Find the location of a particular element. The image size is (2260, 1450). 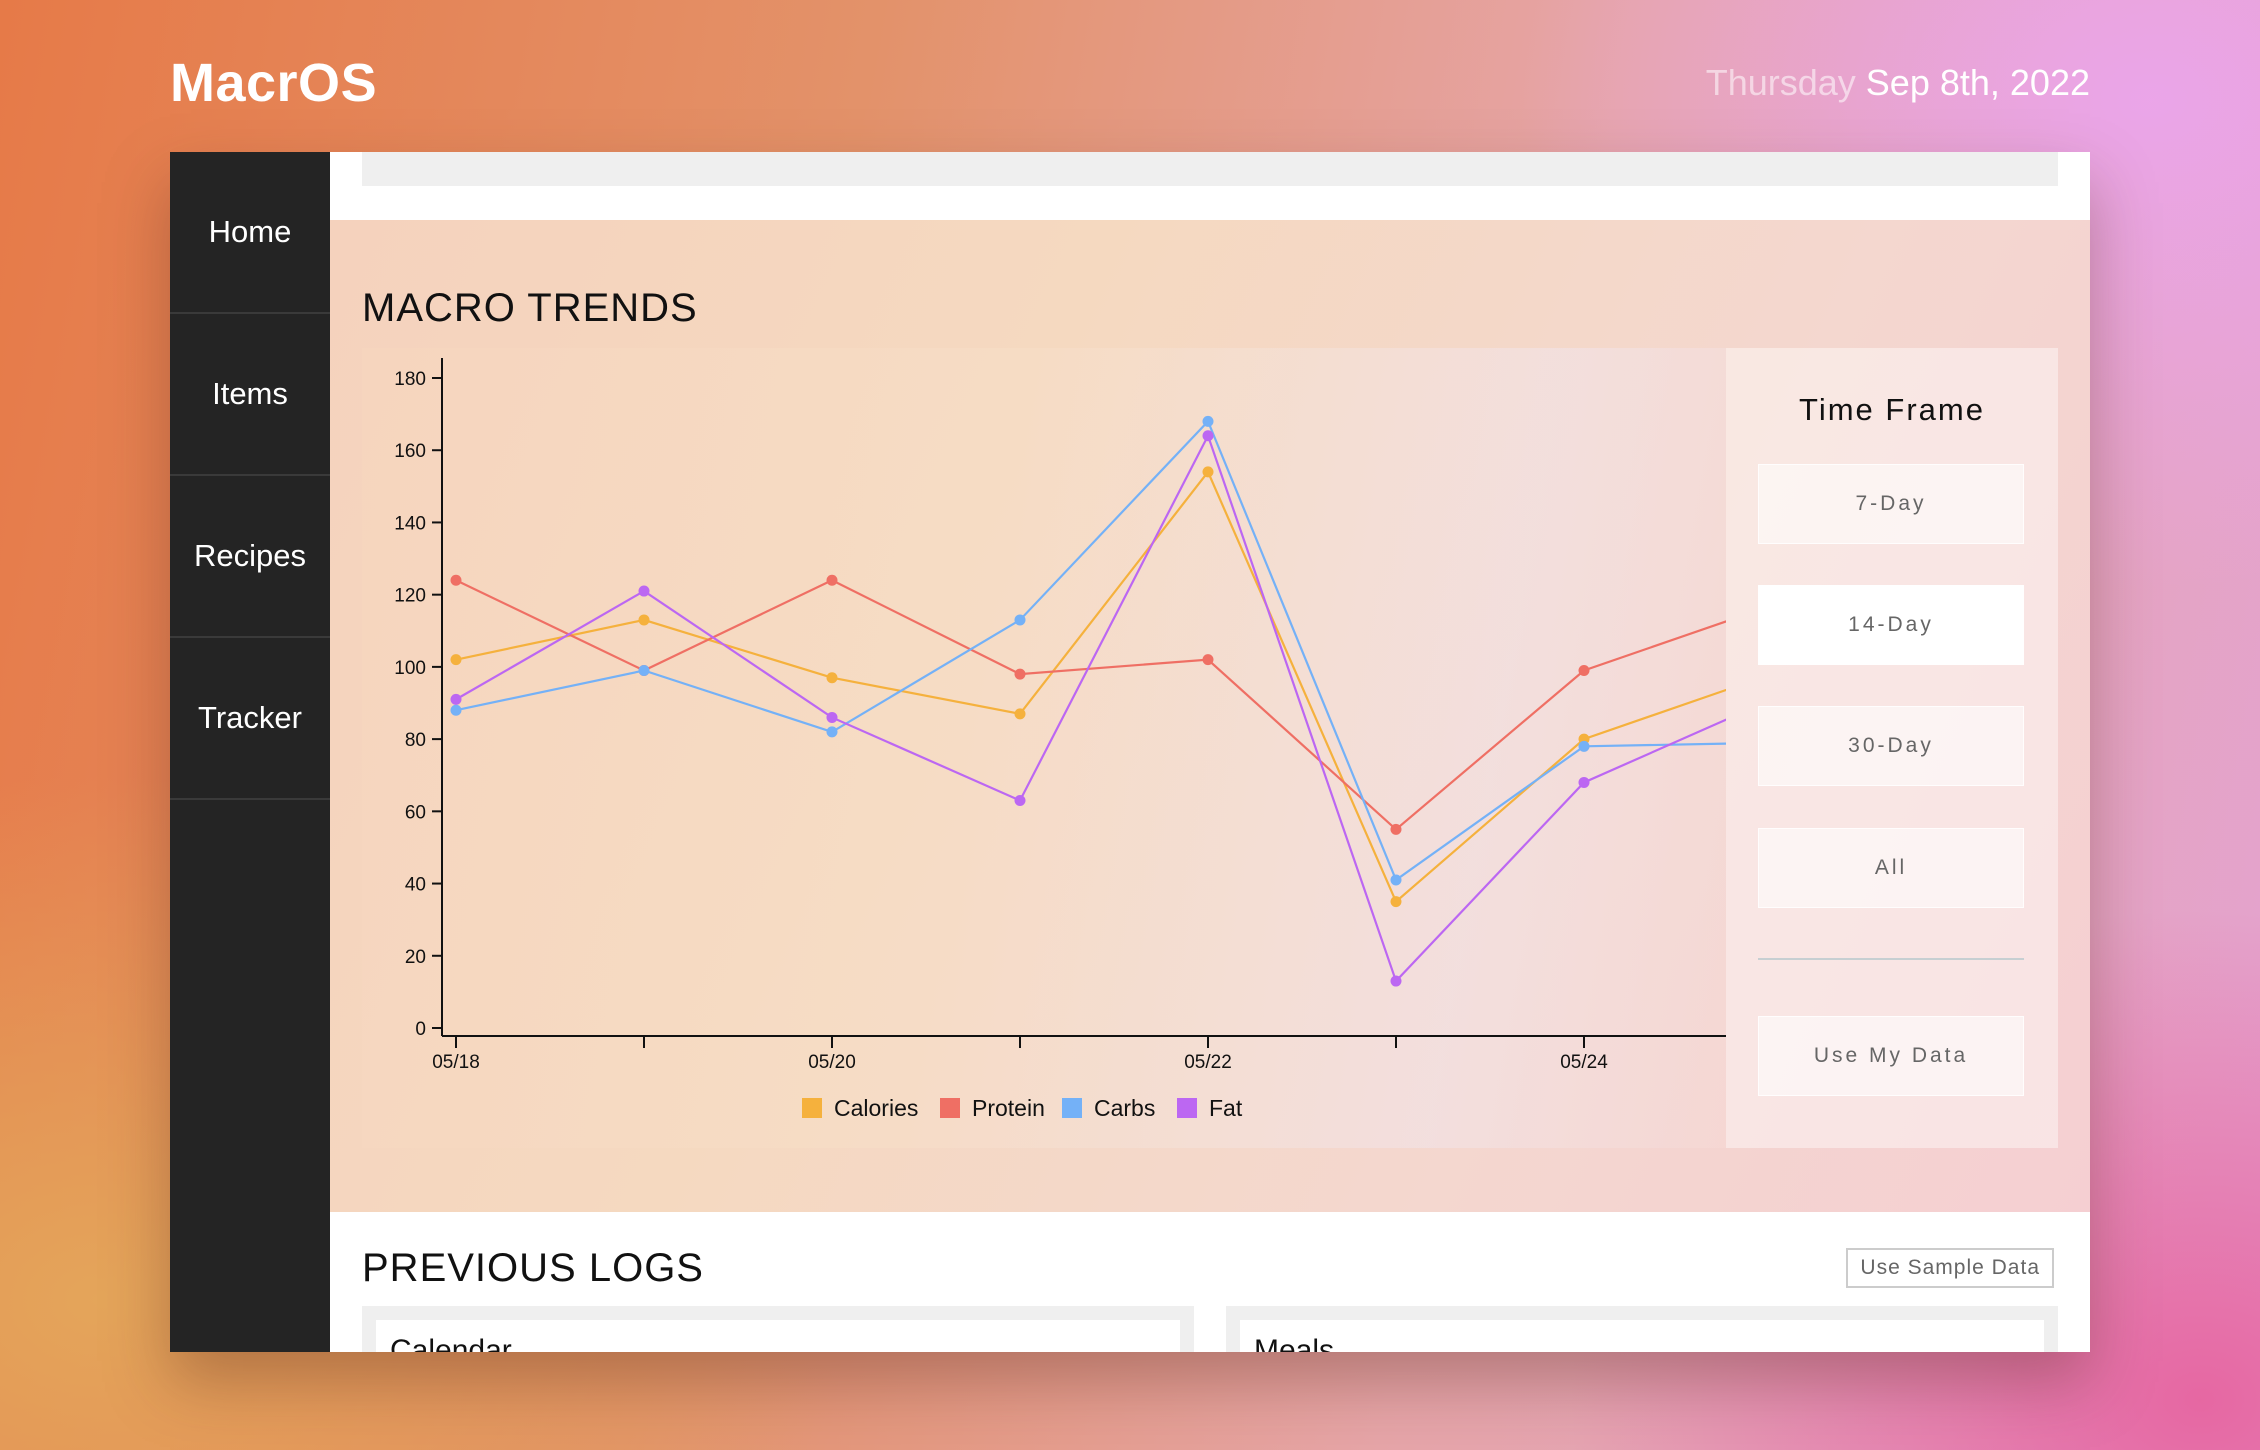

y-tick-label: 60 is located at coordinates (415, 812).